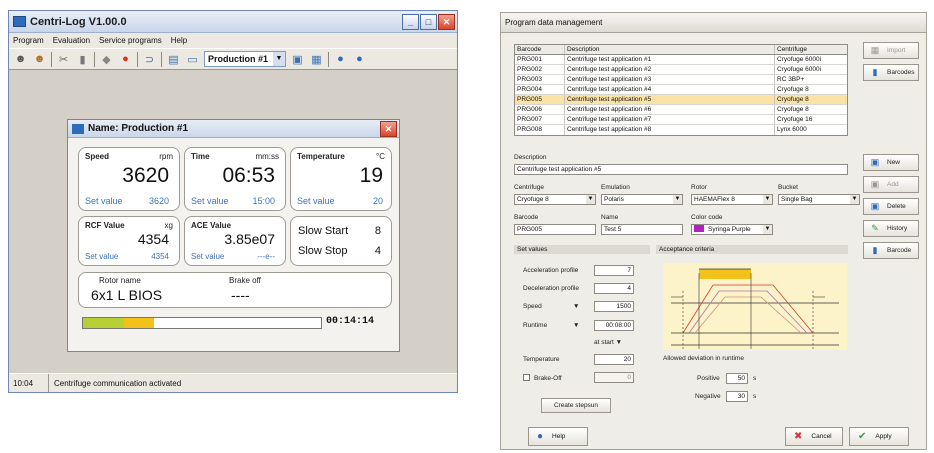 This screenshot has width=934, height=453. I want to click on time-unit: mm:ss, so click(267, 156).